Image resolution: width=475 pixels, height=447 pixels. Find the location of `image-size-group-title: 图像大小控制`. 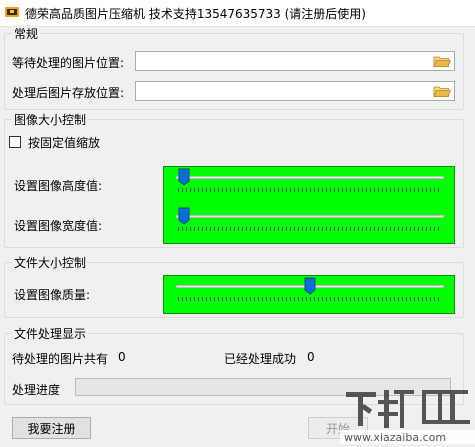

image-size-group-title: 图像大小控制 is located at coordinates (50, 119).